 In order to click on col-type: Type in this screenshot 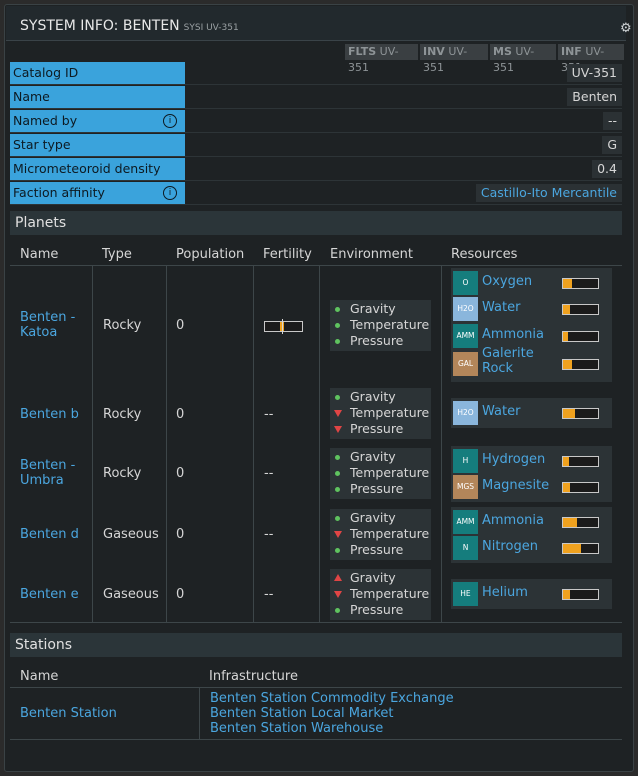, I will do `click(117, 254)`.